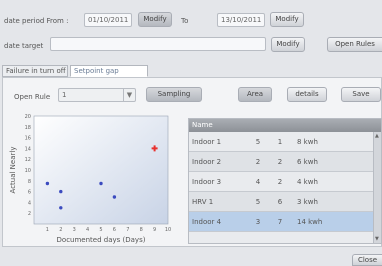 This screenshot has height=266, width=382. Describe the element at coordinates (158, 44) in the screenshot. I see `date-target-field` at that location.